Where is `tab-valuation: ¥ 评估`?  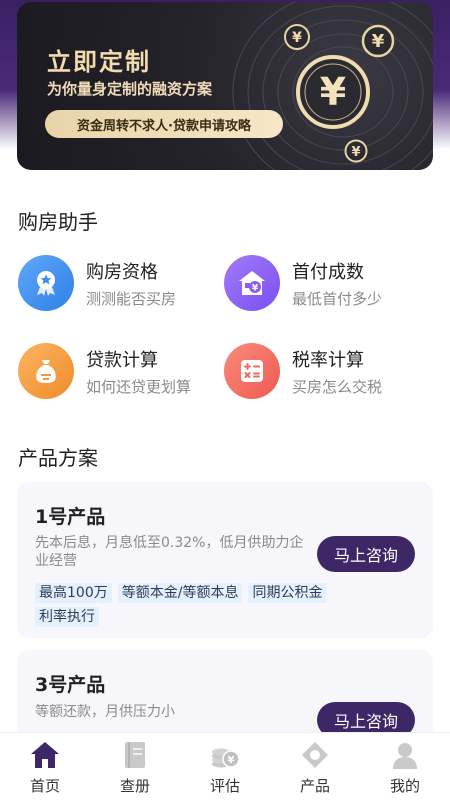
tab-valuation: ¥ 评估 is located at coordinates (225, 766).